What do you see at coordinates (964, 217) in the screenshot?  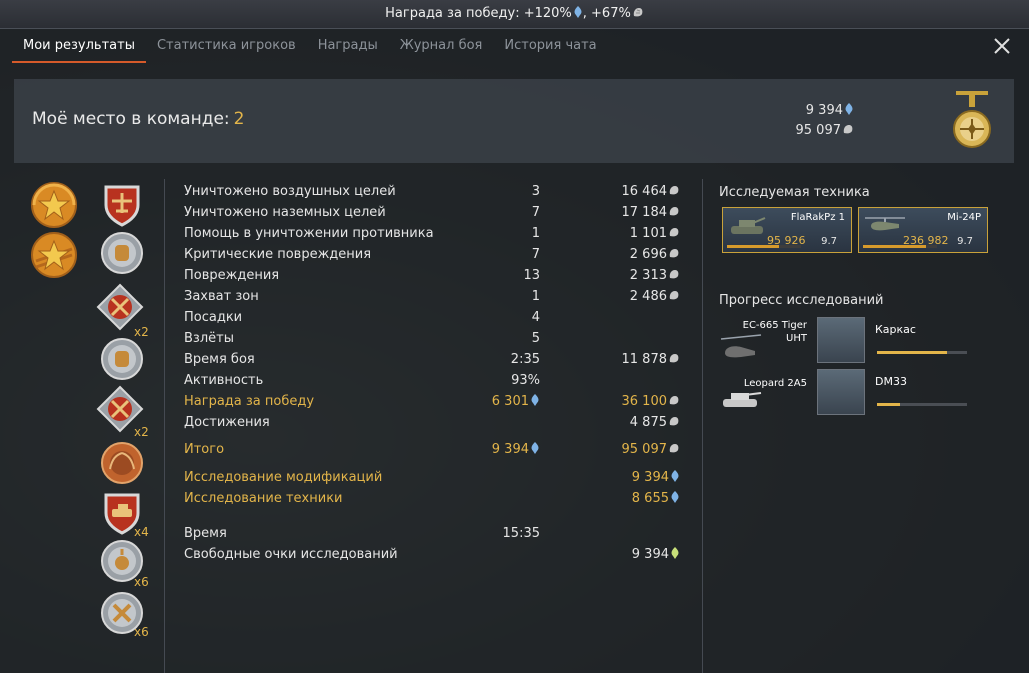 I see `vehicle-name: Mi-24P` at bounding box center [964, 217].